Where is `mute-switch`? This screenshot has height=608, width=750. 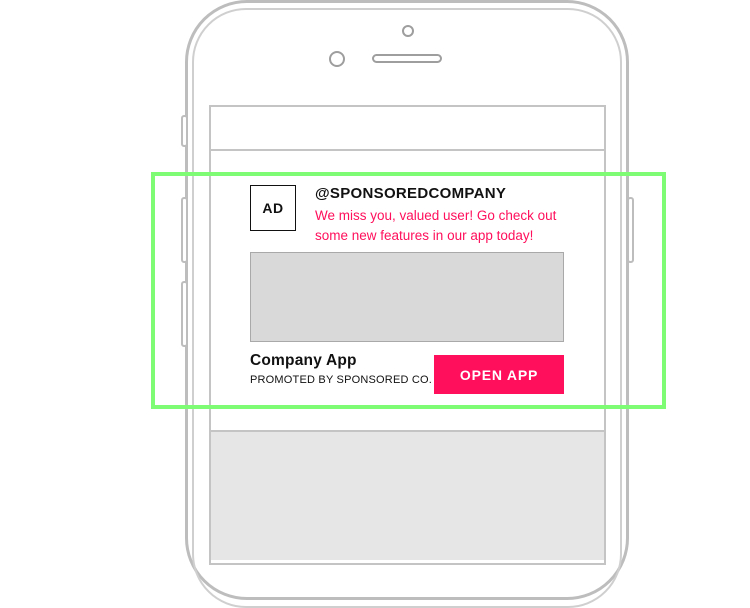
mute-switch is located at coordinates (184, 131).